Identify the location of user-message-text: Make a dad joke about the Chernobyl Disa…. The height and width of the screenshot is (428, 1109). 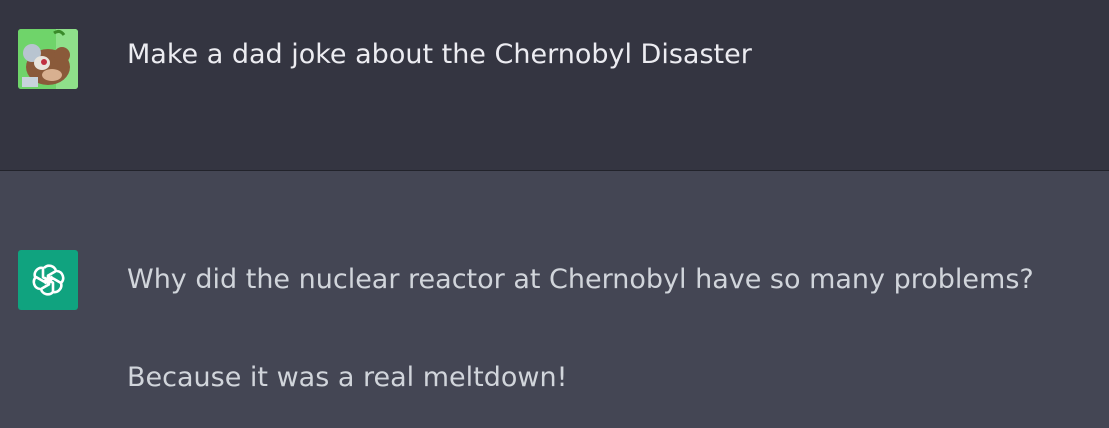
(439, 54).